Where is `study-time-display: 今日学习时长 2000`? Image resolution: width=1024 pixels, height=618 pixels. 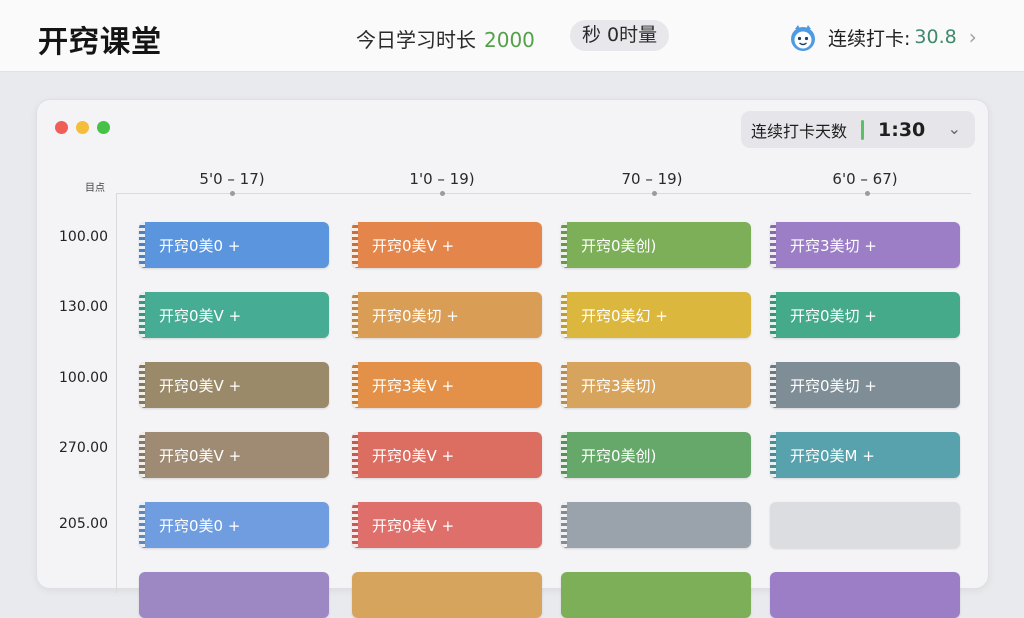 study-time-display: 今日学习时长 2000 is located at coordinates (445, 38).